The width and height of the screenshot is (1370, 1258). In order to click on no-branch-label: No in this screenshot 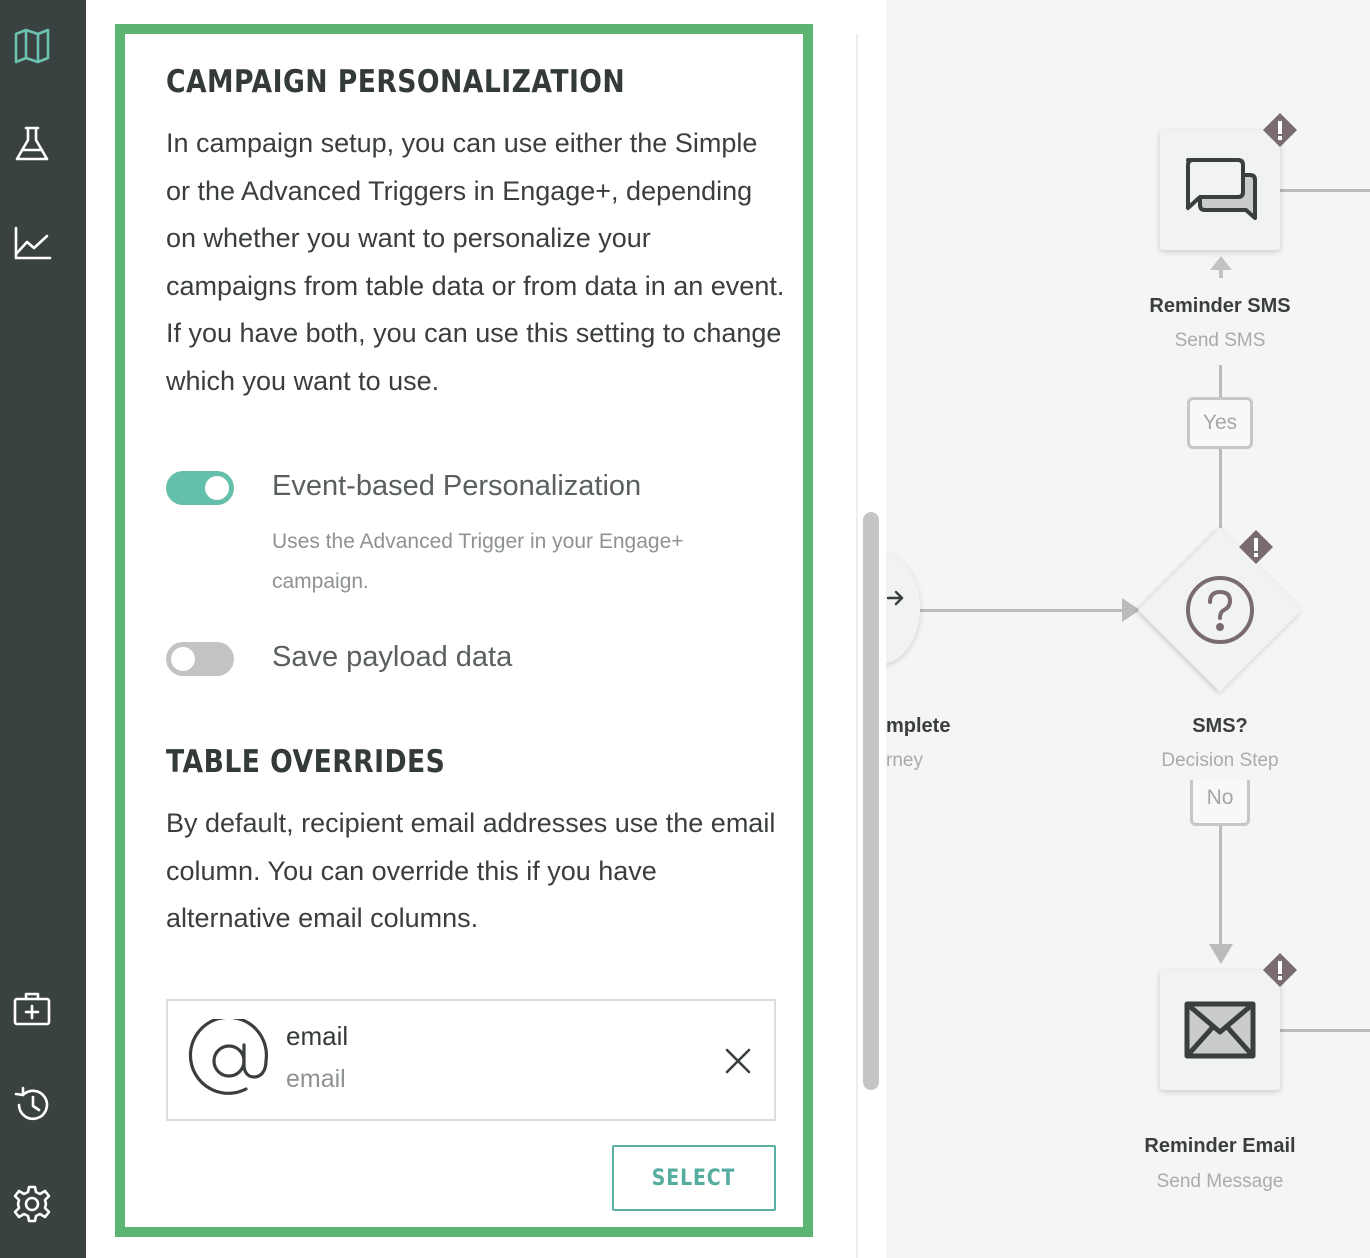, I will do `click(1220, 803)`.